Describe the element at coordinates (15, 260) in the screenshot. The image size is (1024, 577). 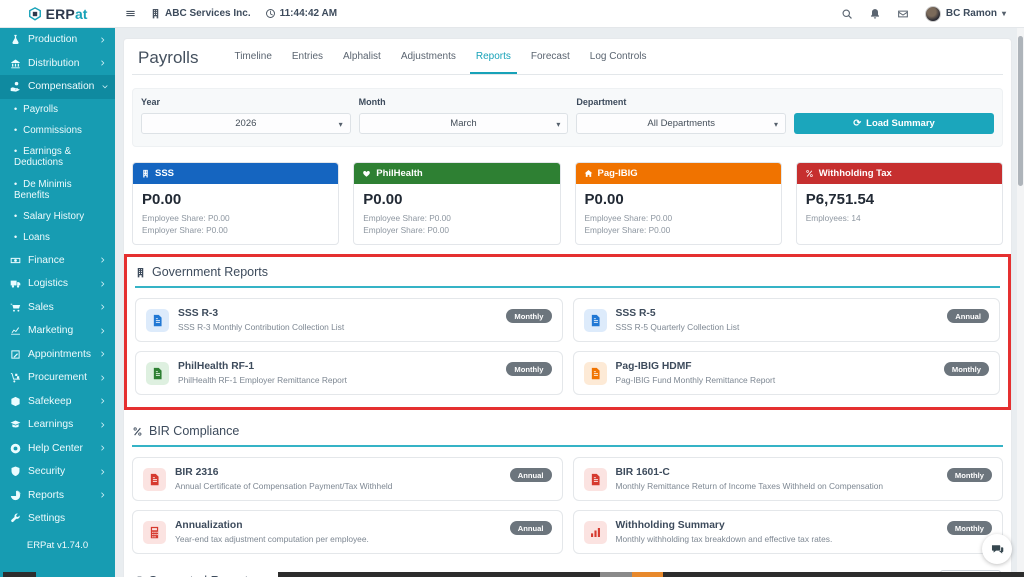
I see `money-icon` at that location.